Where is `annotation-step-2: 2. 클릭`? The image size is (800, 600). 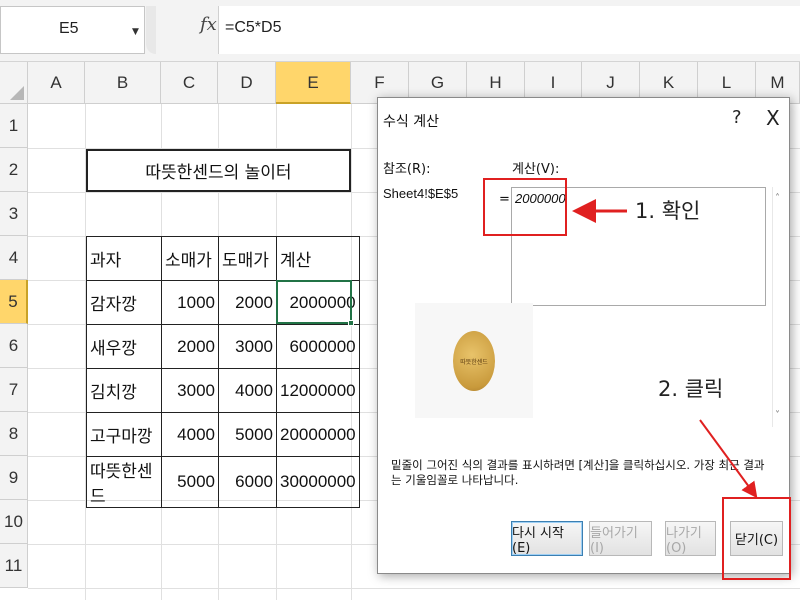 annotation-step-2: 2. 클릭 is located at coordinates (691, 389).